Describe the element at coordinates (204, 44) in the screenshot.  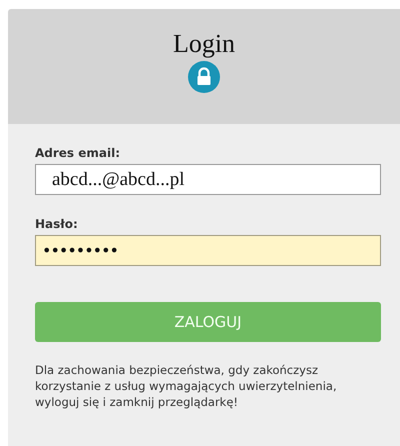
I see `login-title: Login` at that location.